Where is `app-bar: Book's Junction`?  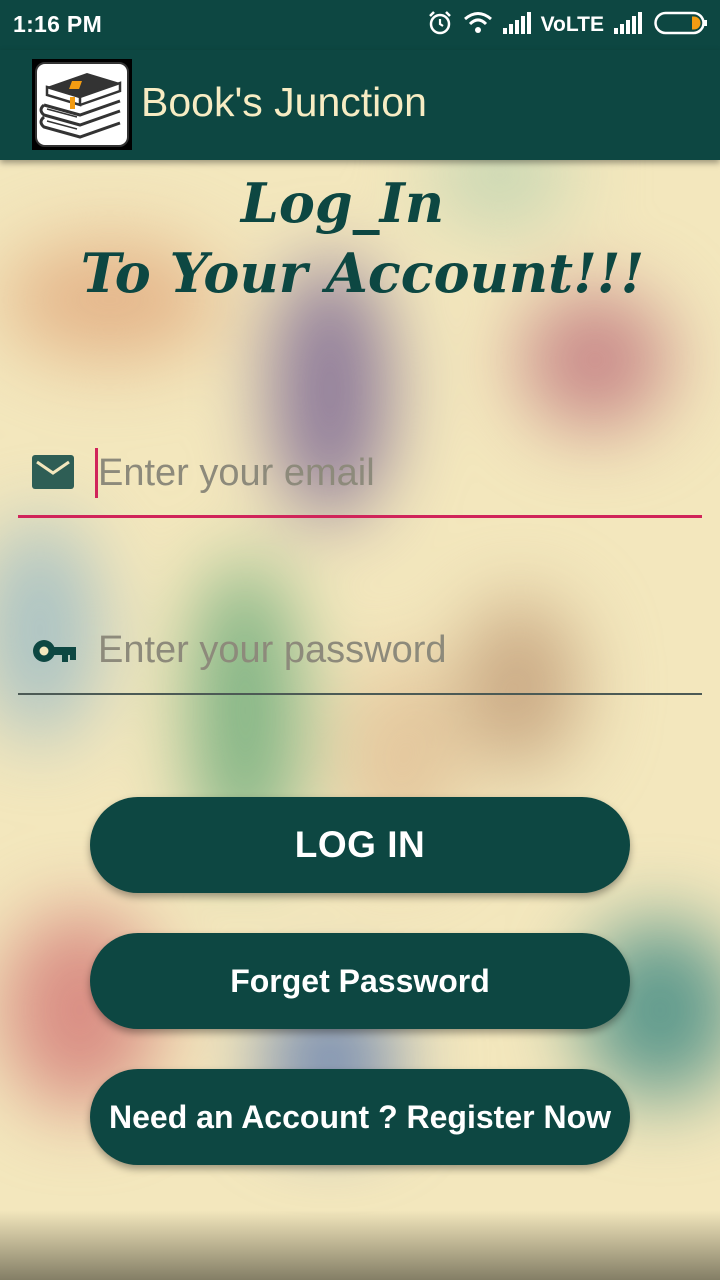
app-bar: Book's Junction is located at coordinates (360, 105).